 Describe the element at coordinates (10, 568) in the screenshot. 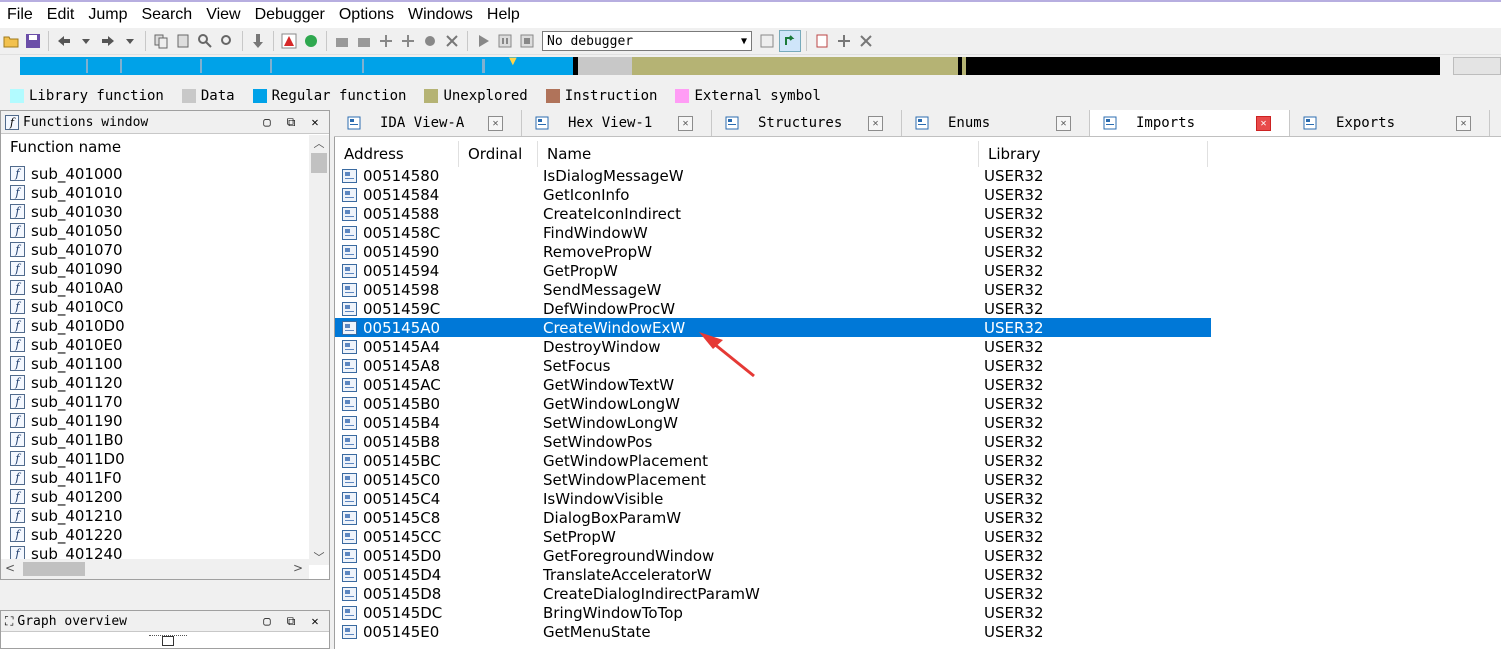

I see `chevron-left-icon: <` at that location.